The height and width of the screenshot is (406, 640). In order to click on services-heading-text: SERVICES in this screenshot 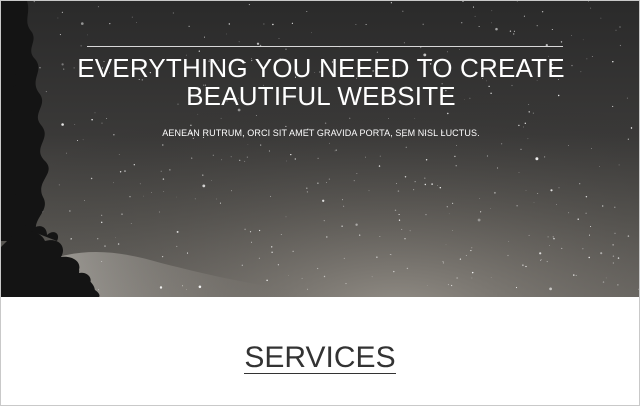, I will do `click(320, 357)`.